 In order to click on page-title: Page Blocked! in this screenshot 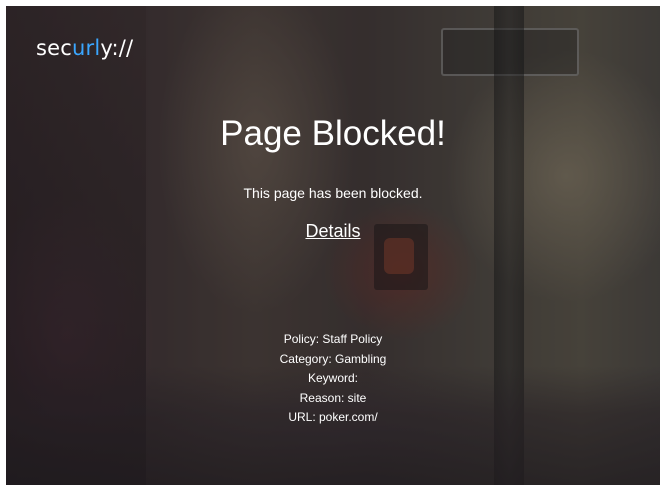, I will do `click(333, 133)`.